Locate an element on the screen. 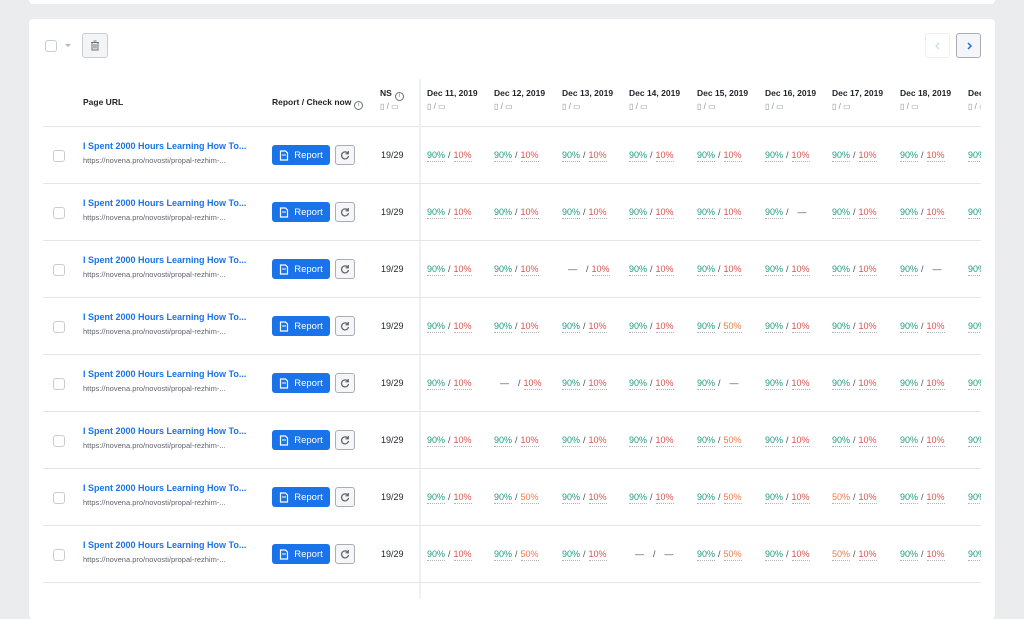 The image size is (1024, 619). prev-page-button is located at coordinates (937, 45).